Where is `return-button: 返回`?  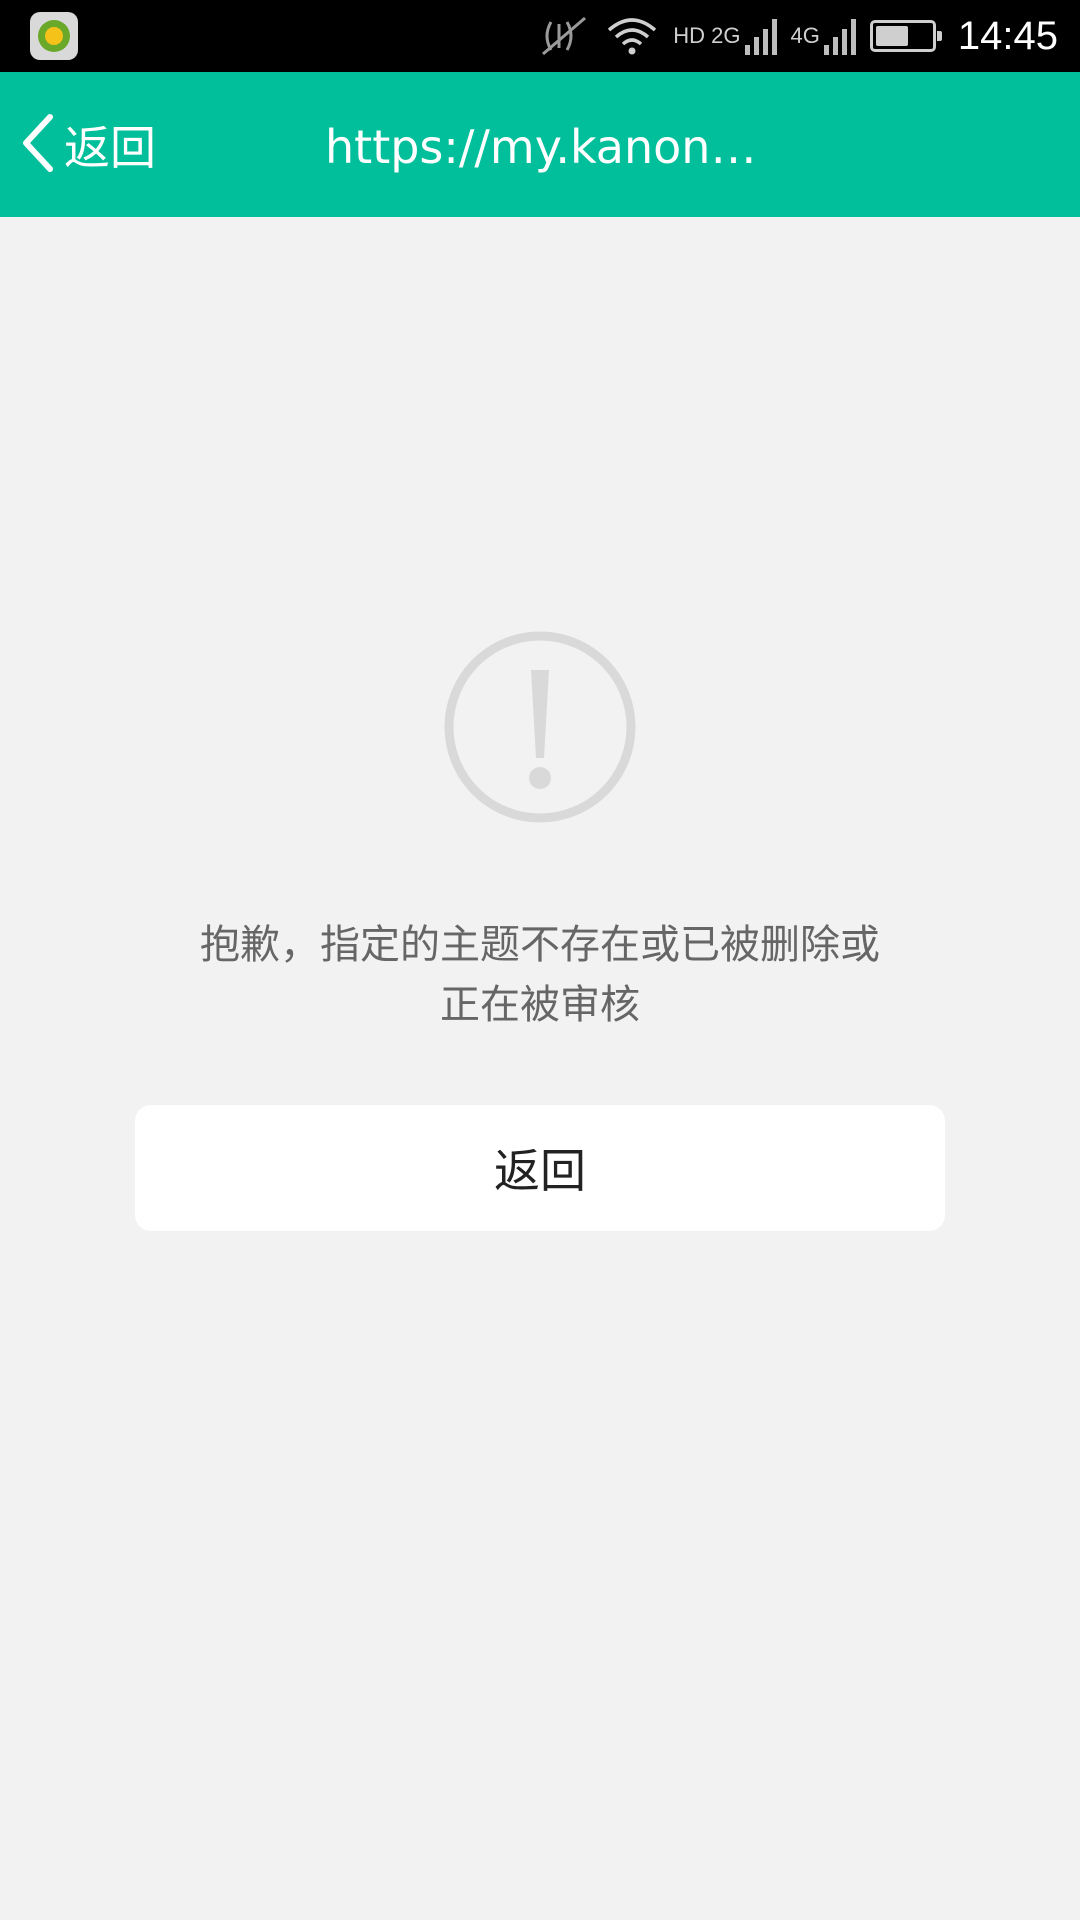
return-button: 返回 is located at coordinates (540, 1168).